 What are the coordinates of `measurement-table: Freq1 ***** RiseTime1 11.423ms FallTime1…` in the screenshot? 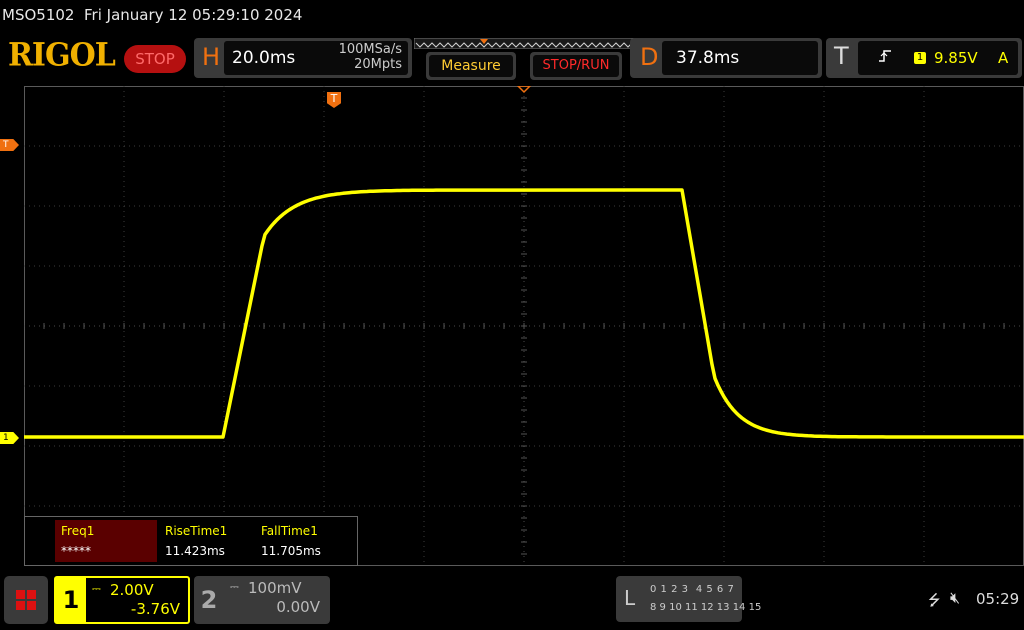 It's located at (191, 541).